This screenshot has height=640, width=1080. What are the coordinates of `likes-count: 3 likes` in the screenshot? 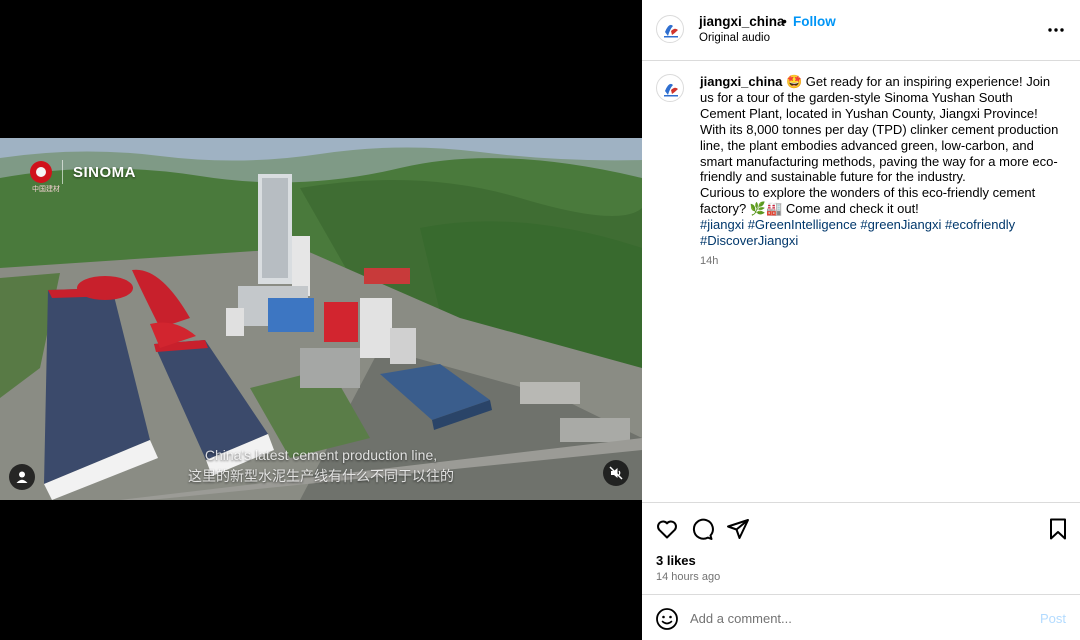 It's located at (676, 560).